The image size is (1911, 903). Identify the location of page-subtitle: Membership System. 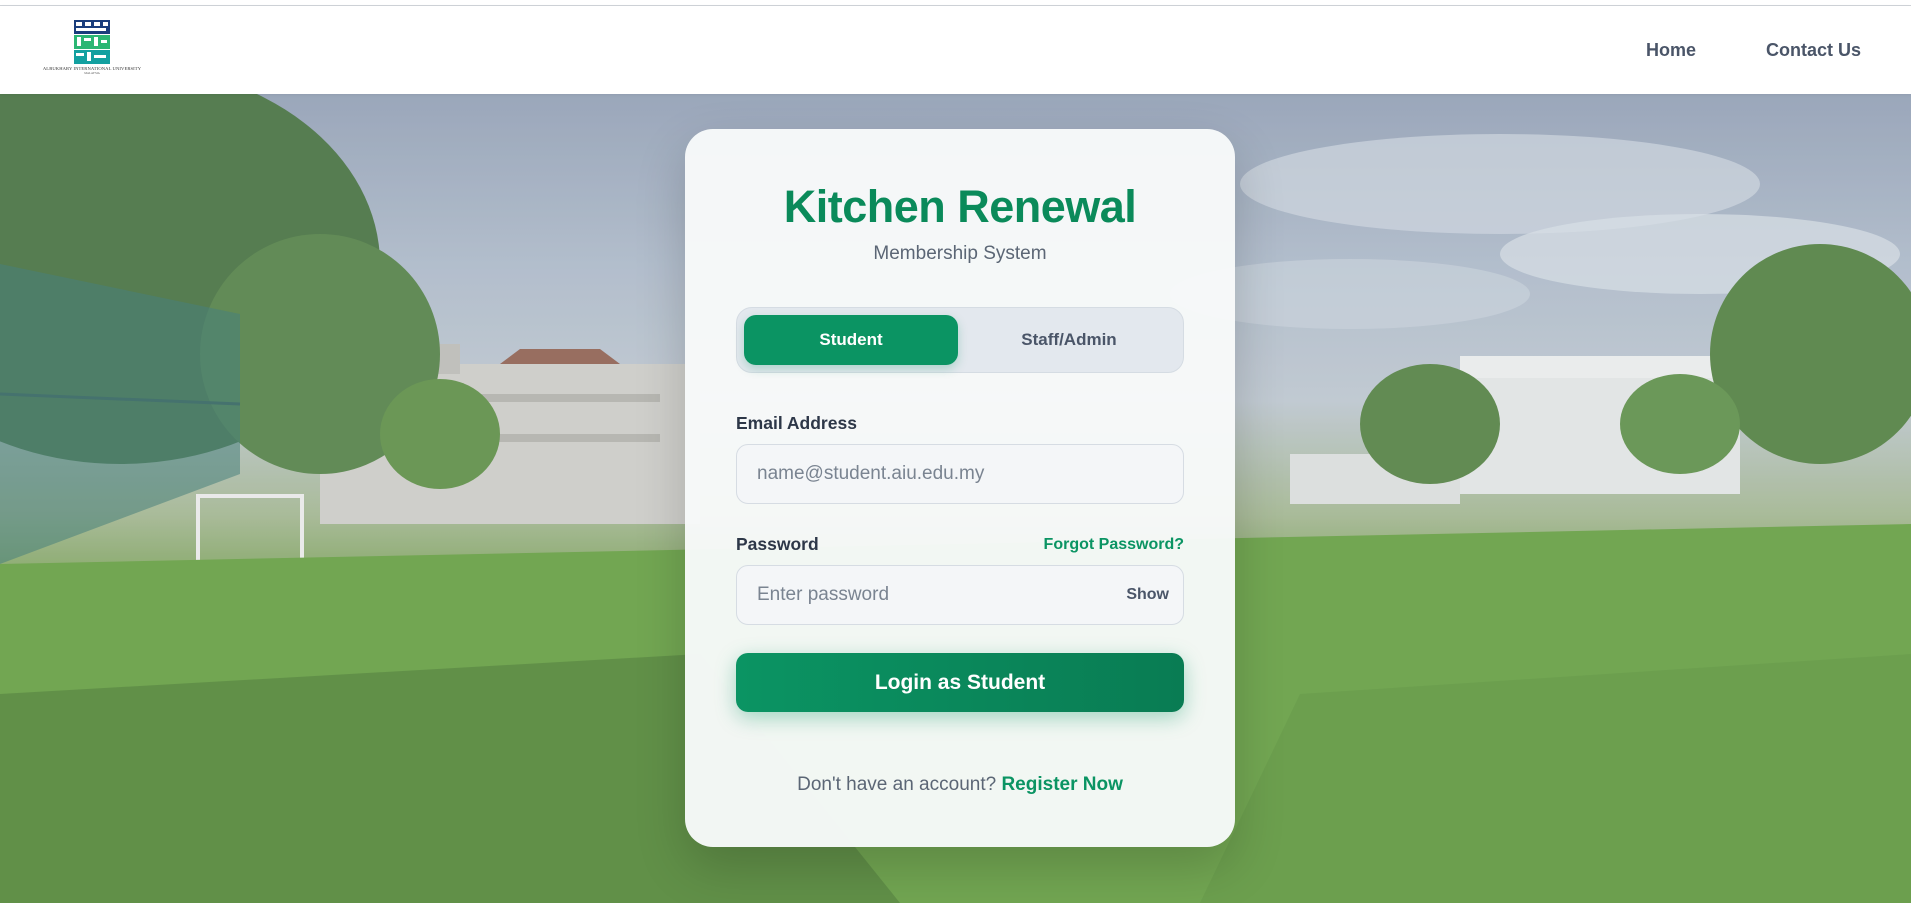
(960, 253).